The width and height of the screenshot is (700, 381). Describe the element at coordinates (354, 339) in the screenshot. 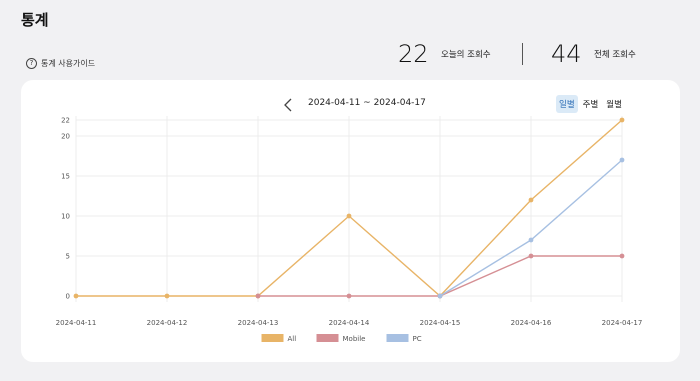

I see `legend-label-mobile: Mobile` at that location.